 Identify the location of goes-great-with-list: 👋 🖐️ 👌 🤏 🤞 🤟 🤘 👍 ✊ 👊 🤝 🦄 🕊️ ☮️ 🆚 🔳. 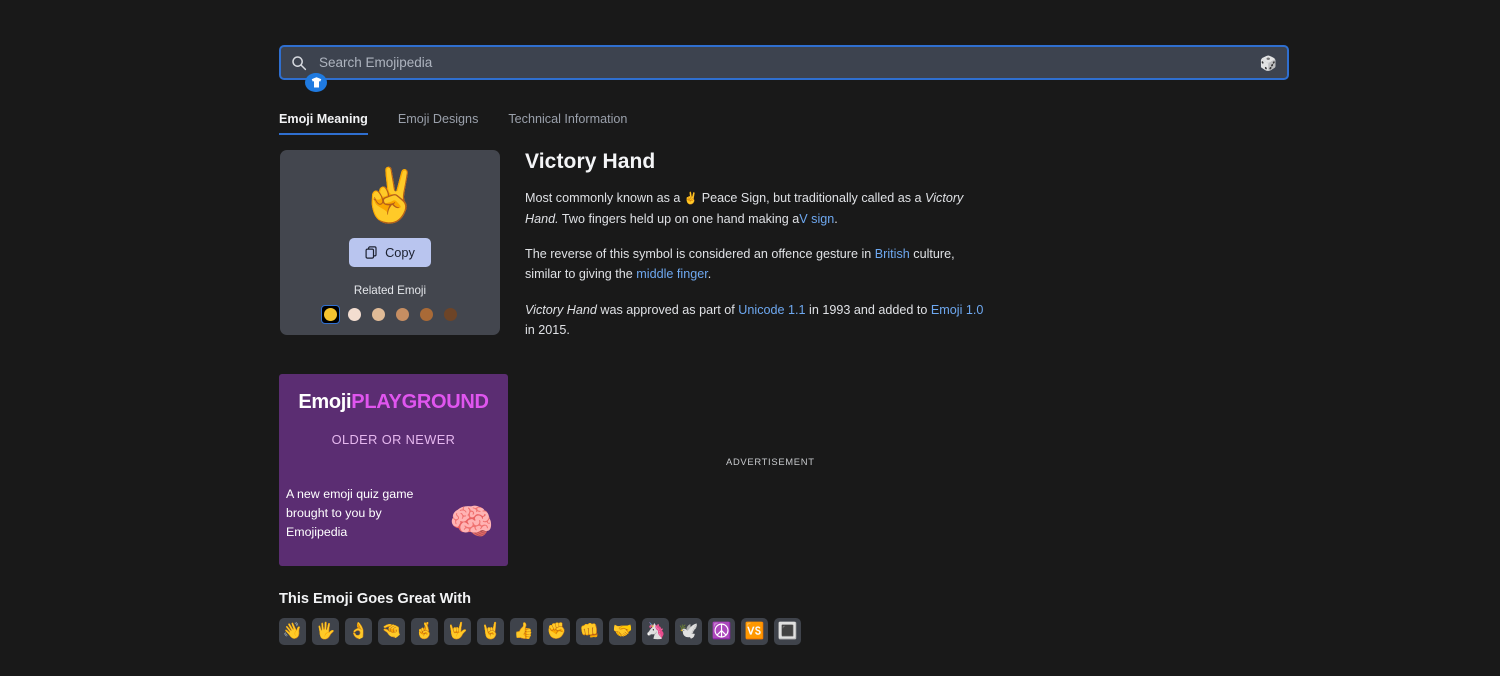
(540, 631).